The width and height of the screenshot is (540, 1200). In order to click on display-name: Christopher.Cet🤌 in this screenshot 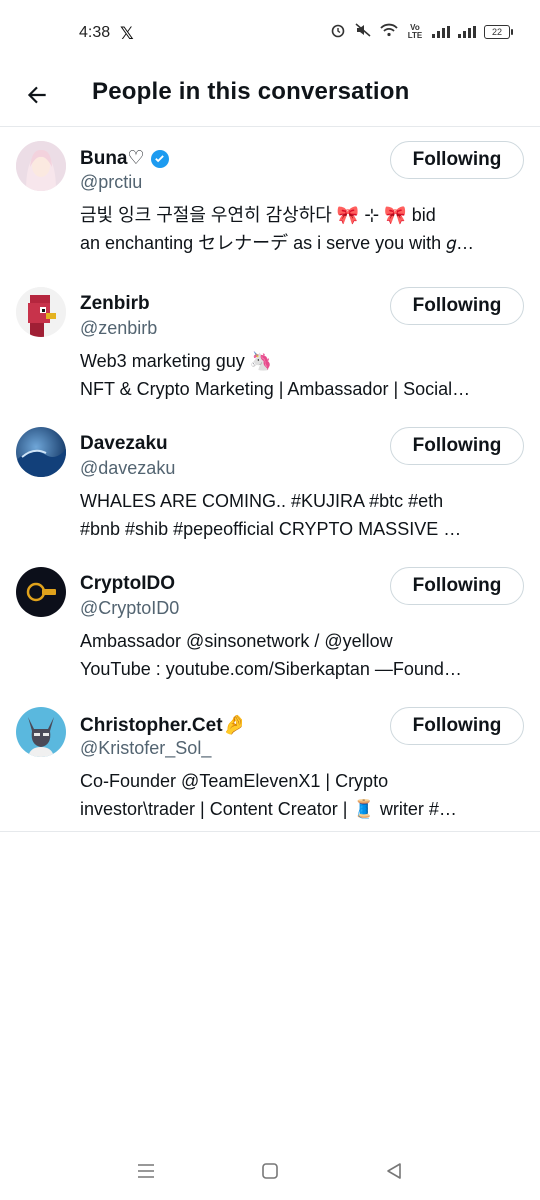, I will do `click(163, 725)`.